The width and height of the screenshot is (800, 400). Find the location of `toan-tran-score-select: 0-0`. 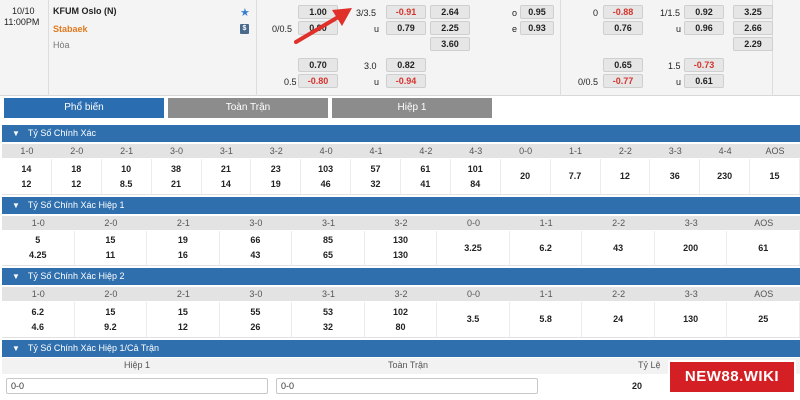

toan-tran-score-select: 0-0 is located at coordinates (407, 386).